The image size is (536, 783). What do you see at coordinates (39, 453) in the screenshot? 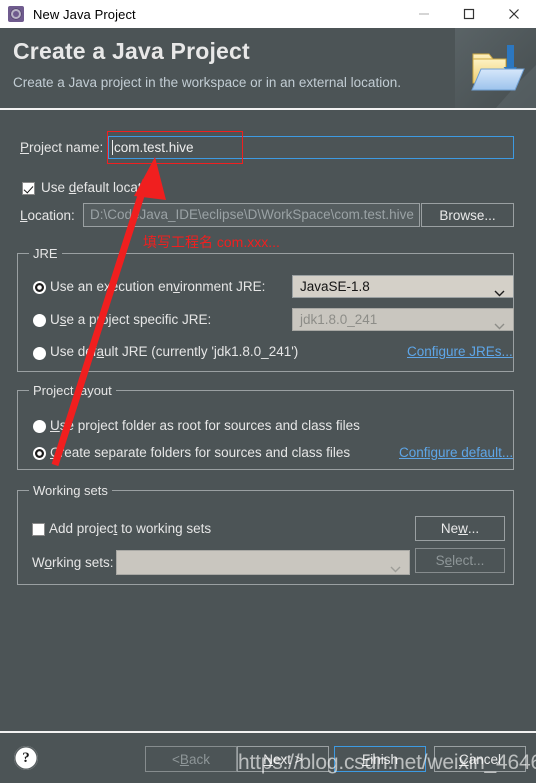
I see `radio-separate-folders` at bounding box center [39, 453].